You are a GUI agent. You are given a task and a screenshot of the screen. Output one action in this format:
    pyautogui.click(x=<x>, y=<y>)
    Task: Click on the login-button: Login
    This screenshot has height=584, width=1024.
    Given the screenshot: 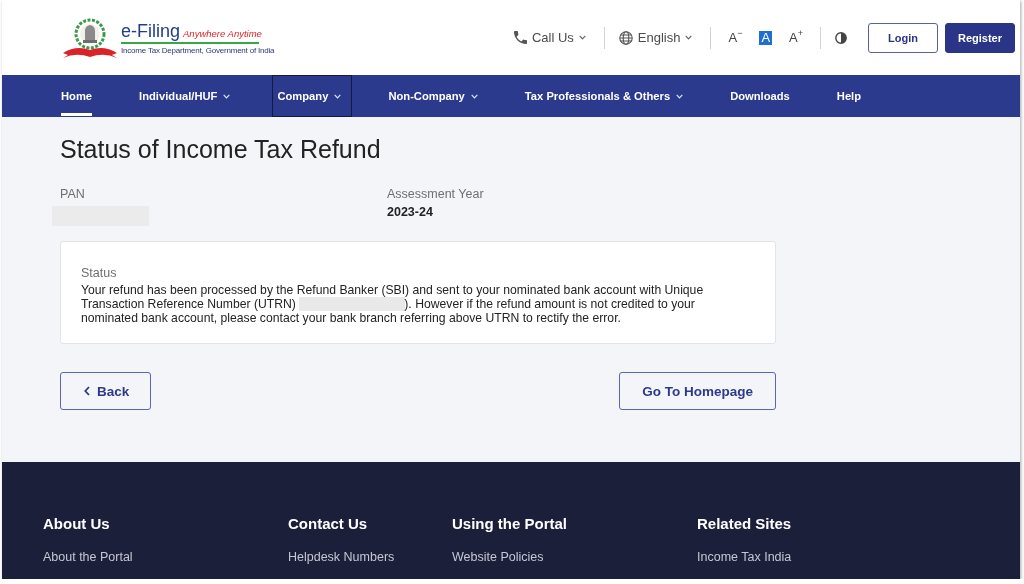 What is the action you would take?
    pyautogui.click(x=903, y=37)
    